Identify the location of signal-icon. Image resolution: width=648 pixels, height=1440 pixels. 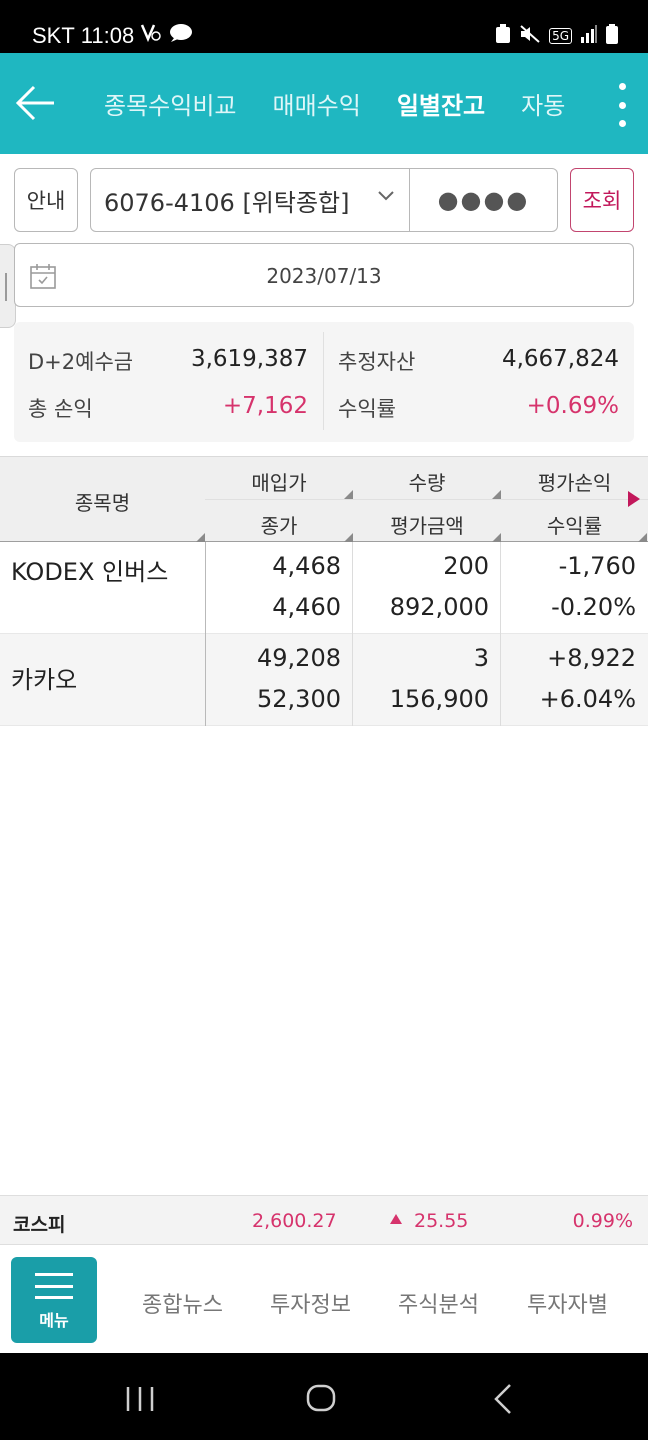
(589, 36).